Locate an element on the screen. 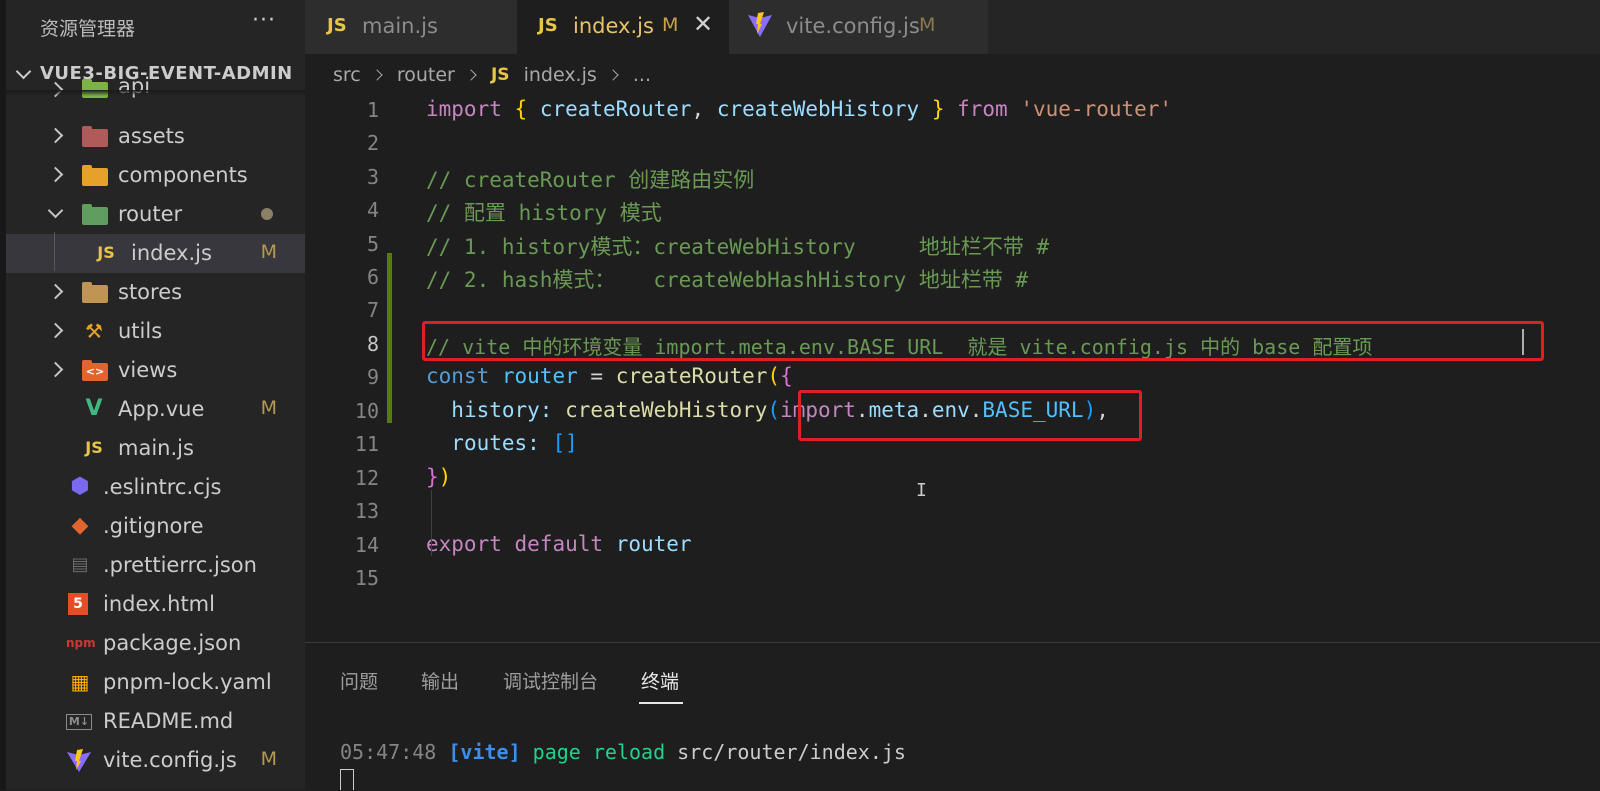 The width and height of the screenshot is (1600, 791). explorer-header: 资源管理器 ··· is located at coordinates (155, 26).